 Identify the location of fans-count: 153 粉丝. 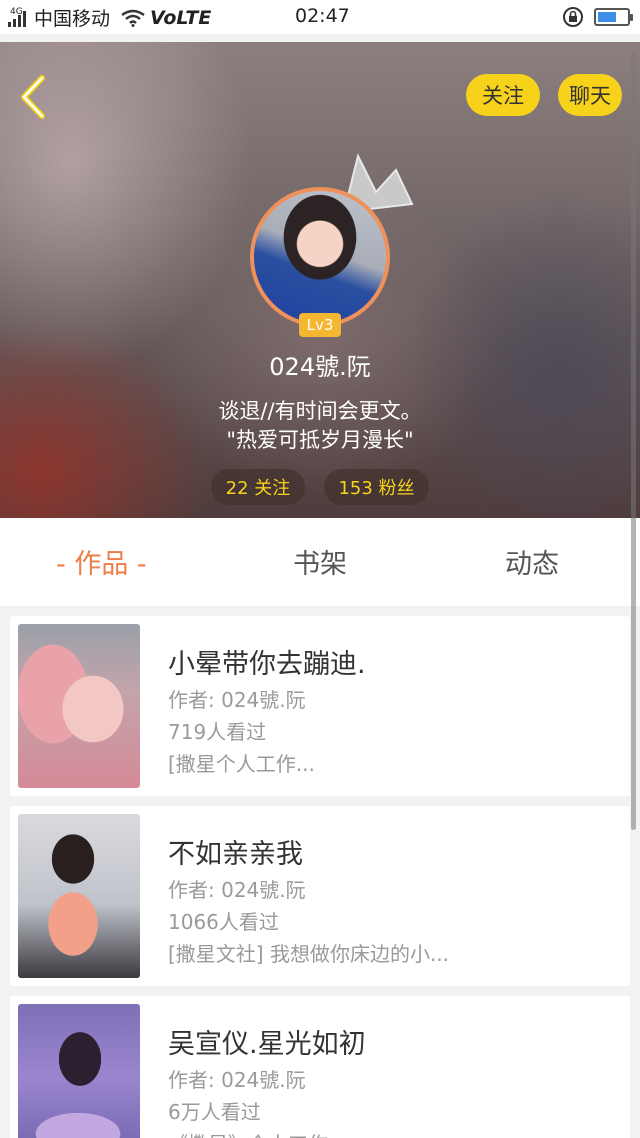
(376, 487).